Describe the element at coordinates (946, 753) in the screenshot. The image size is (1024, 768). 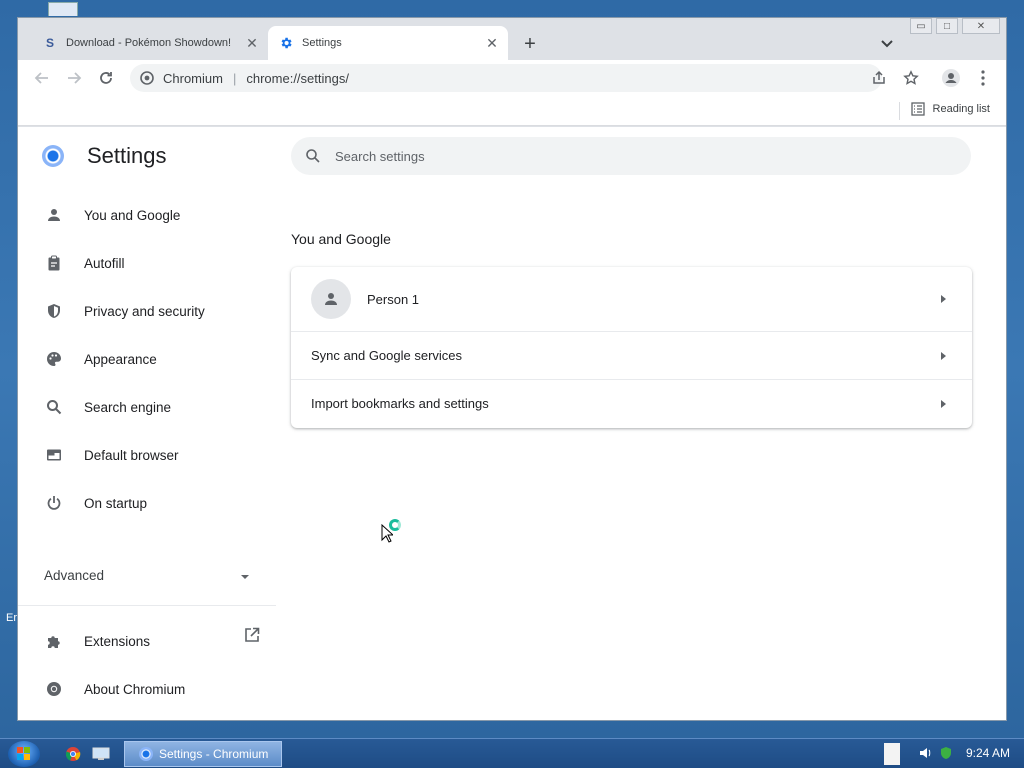
I see `security-shield-icon` at that location.